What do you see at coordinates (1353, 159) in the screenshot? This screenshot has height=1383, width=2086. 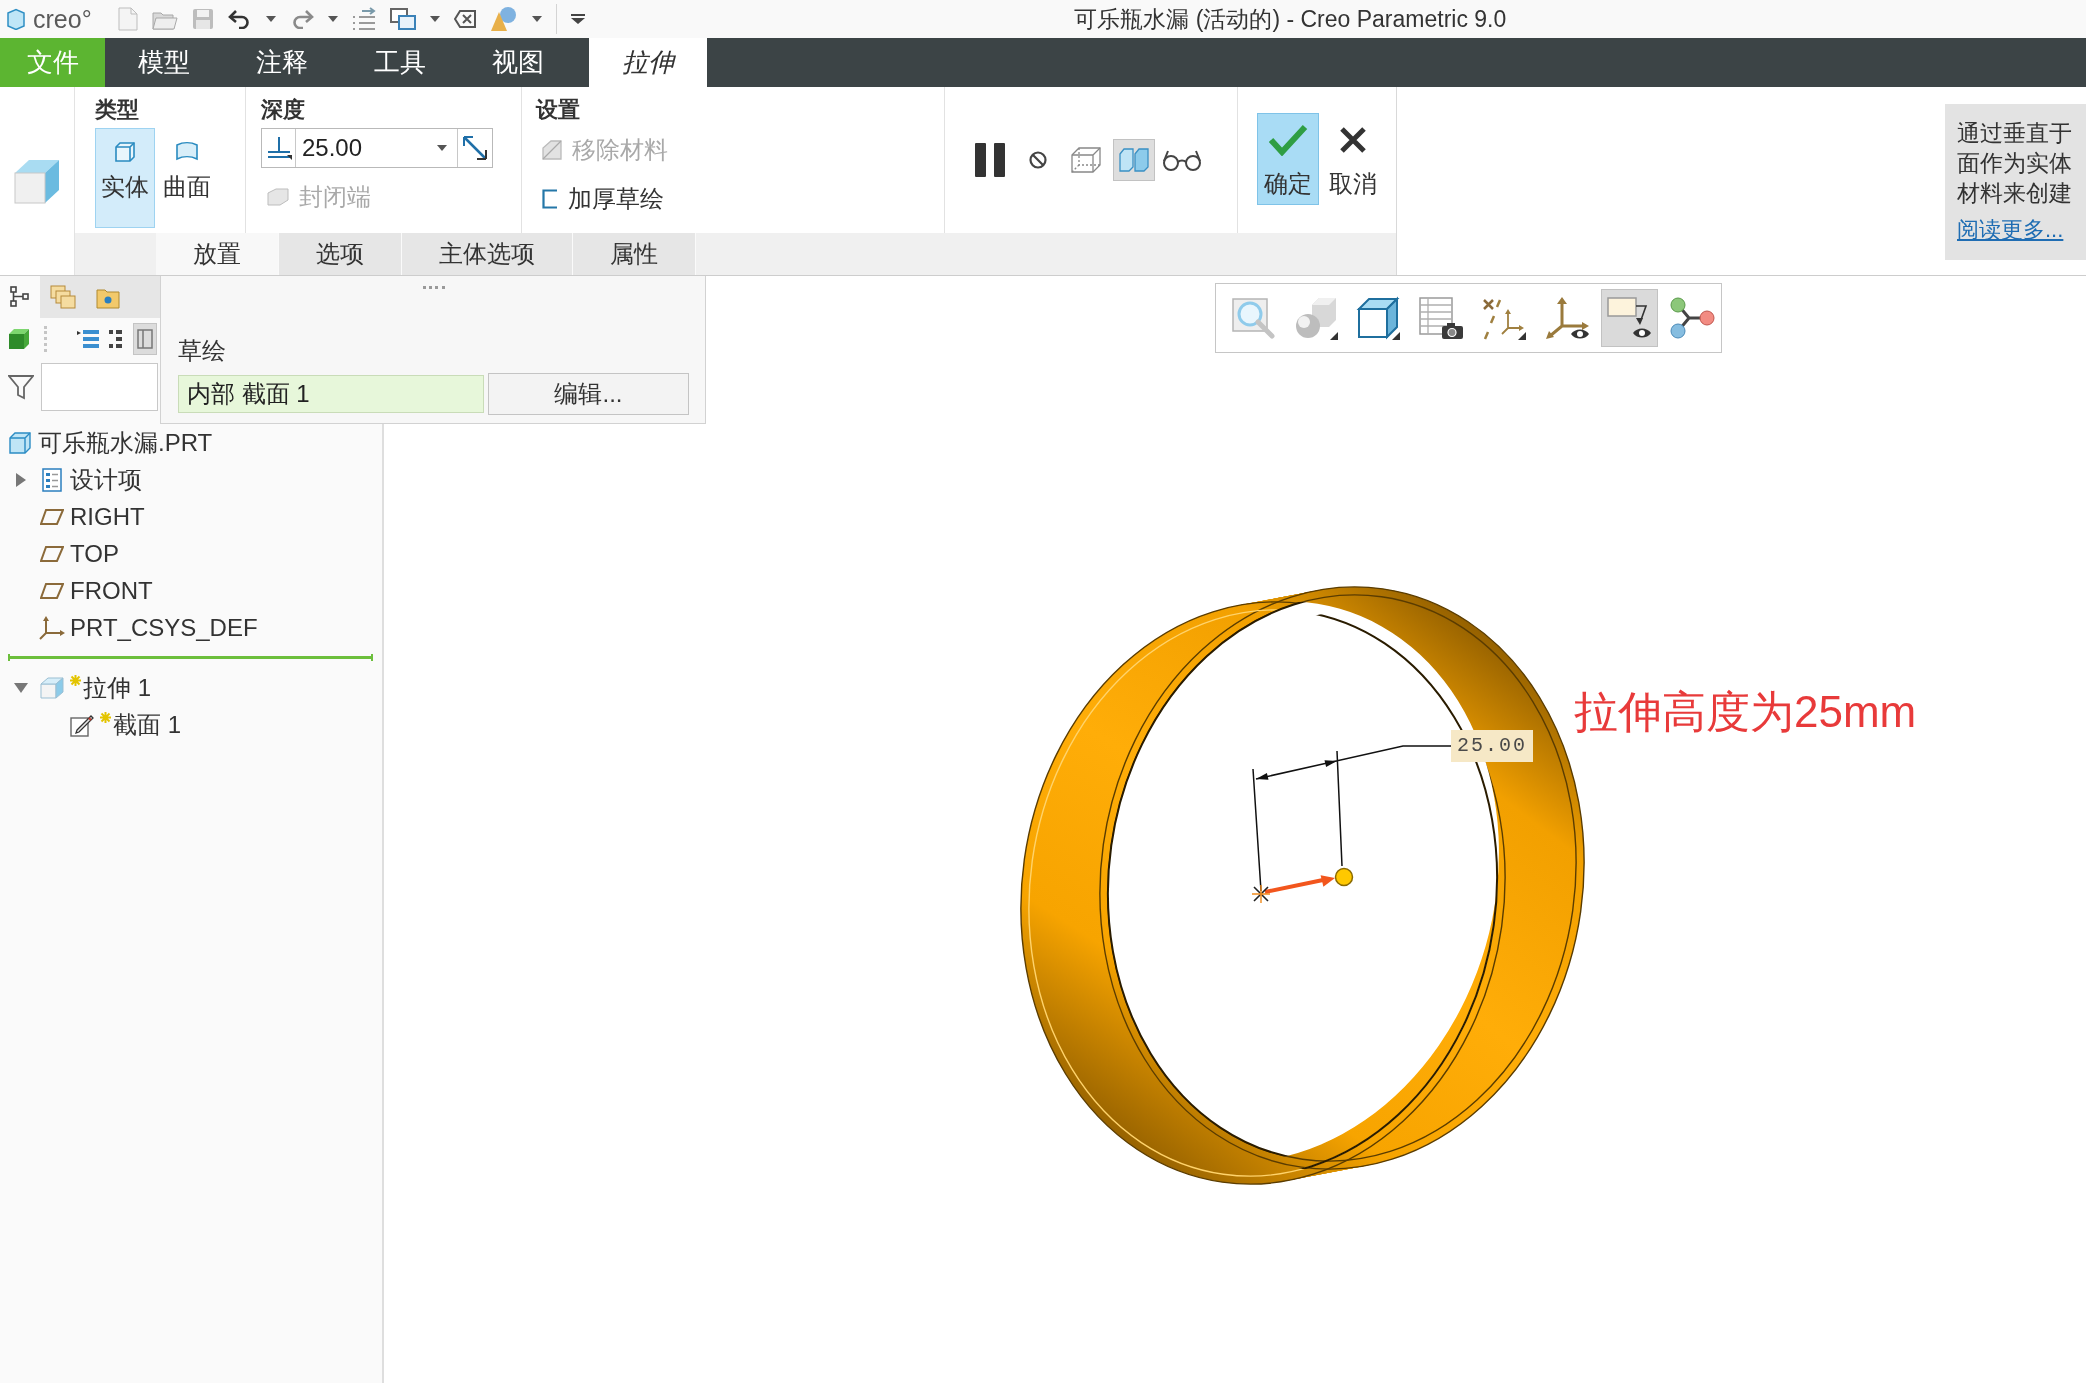 I see `cancel-button: 取消` at bounding box center [1353, 159].